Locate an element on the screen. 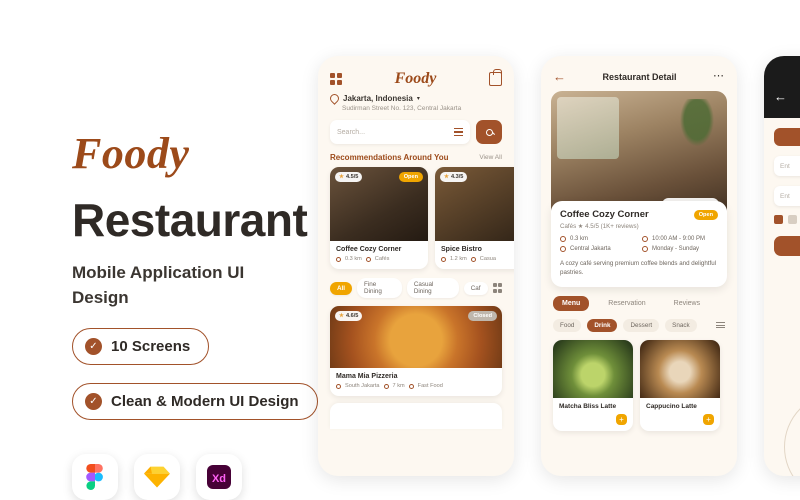 Image resolution: width=800 pixels, height=500 pixels. chip-all: All is located at coordinates (341, 288).